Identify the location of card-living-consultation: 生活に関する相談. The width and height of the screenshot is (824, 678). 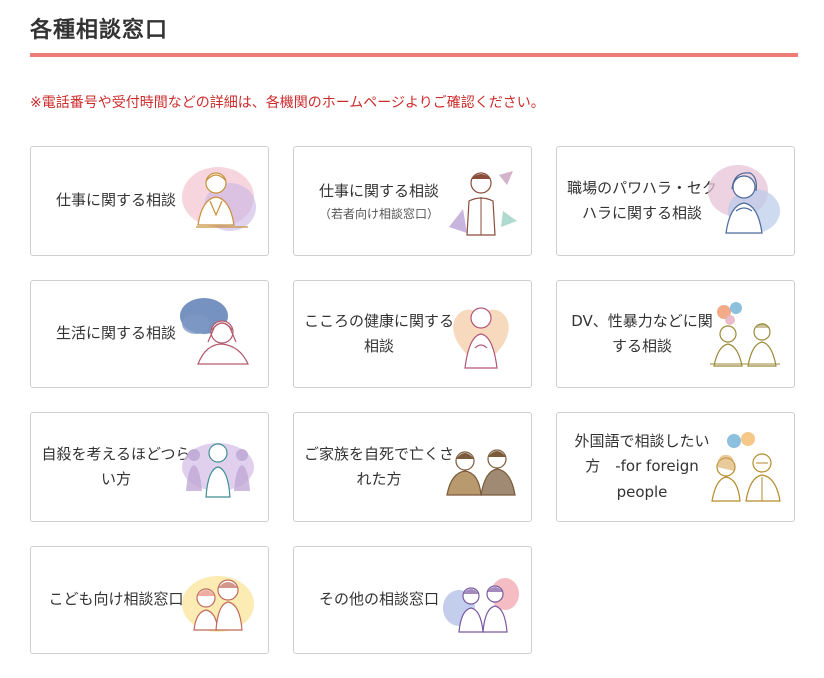
(149, 334).